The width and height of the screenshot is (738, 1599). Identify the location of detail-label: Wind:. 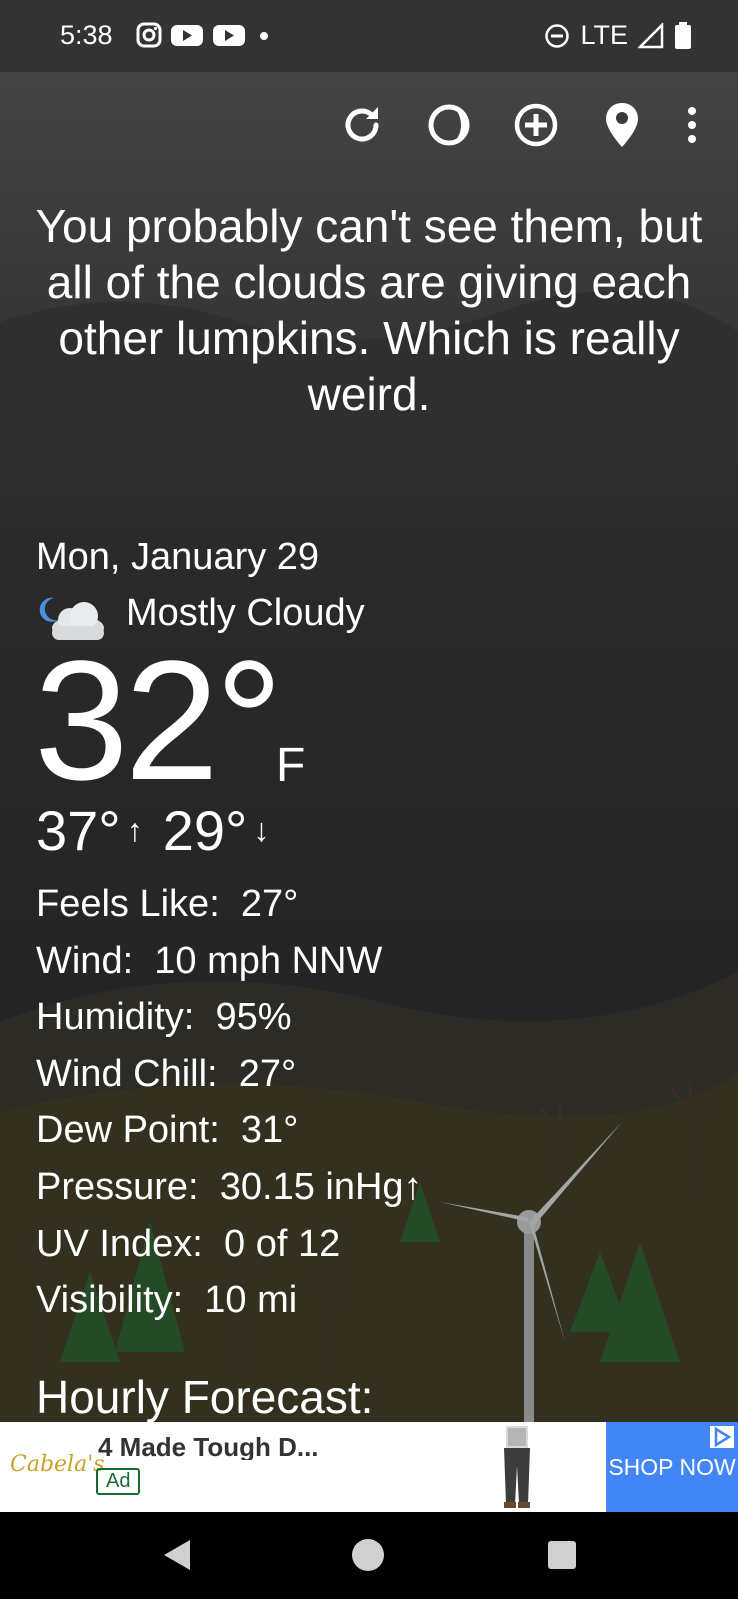
(85, 960).